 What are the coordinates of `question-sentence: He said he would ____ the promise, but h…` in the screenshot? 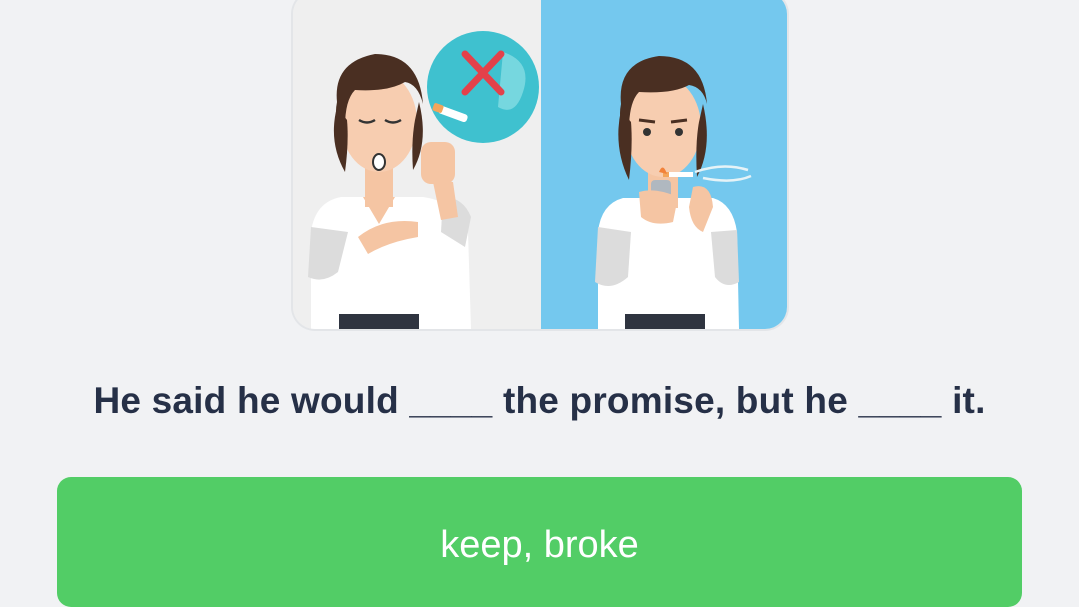 It's located at (539, 400).